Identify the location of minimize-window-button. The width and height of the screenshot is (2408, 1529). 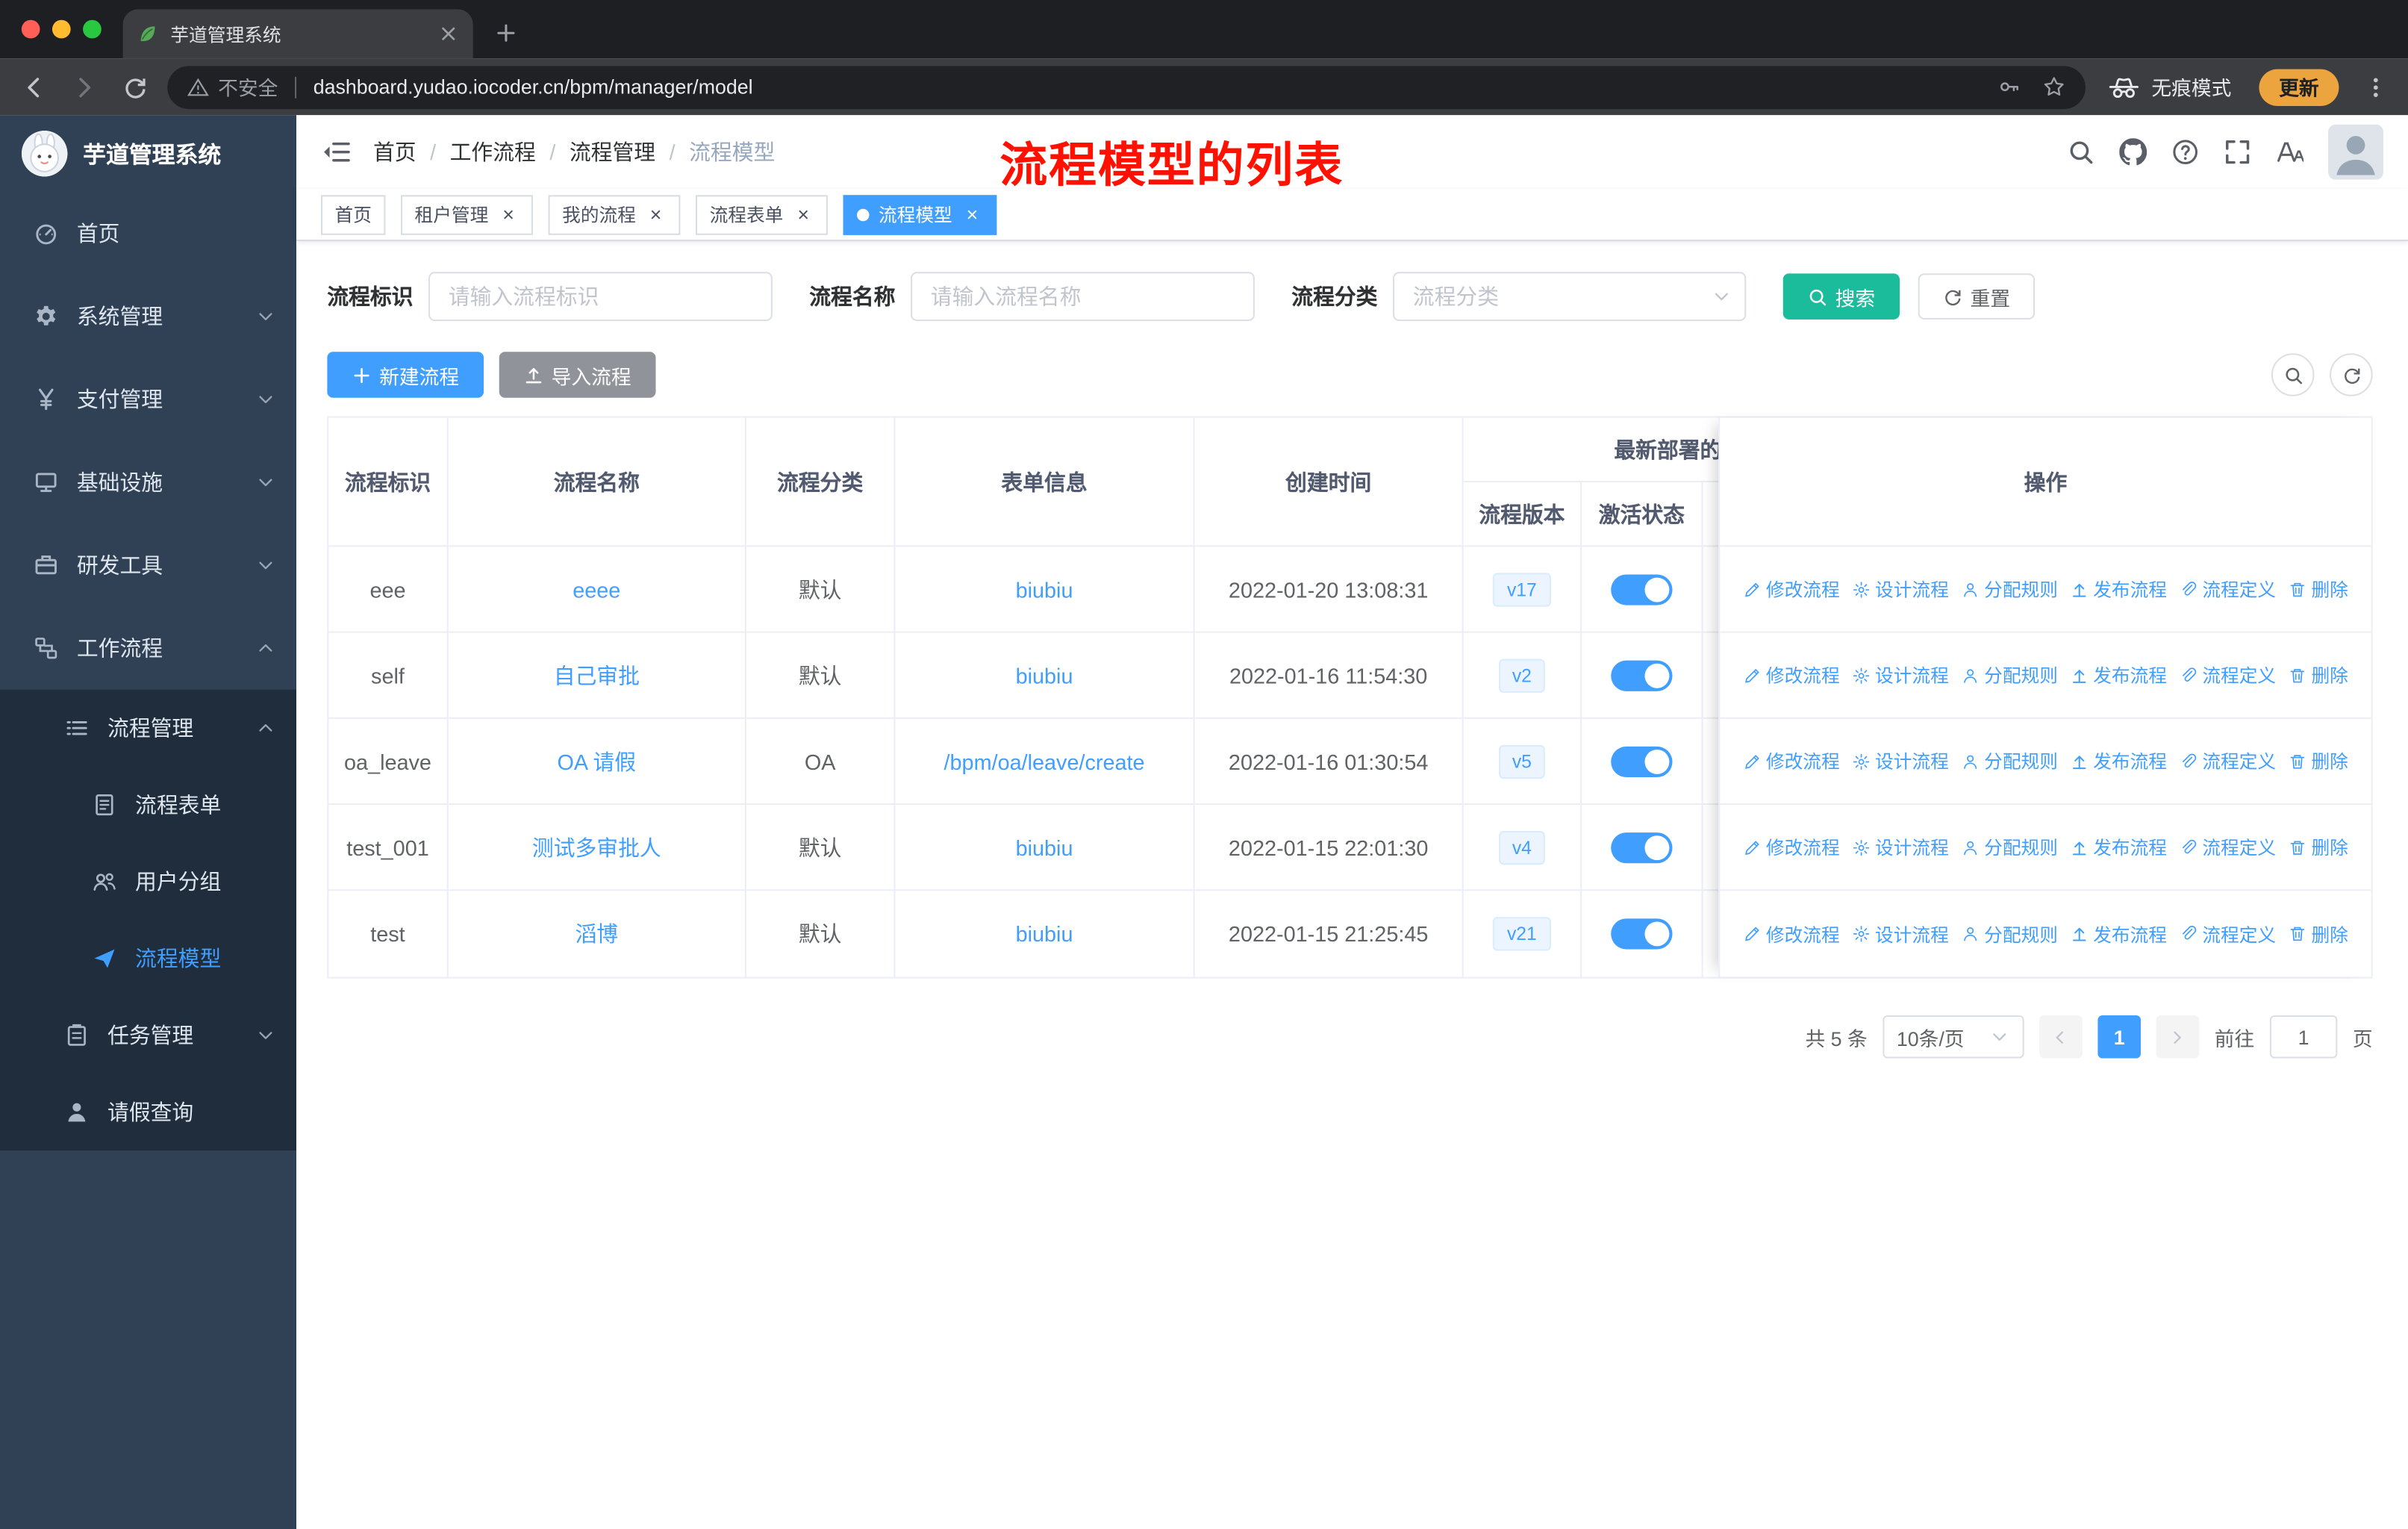
(61, 29).